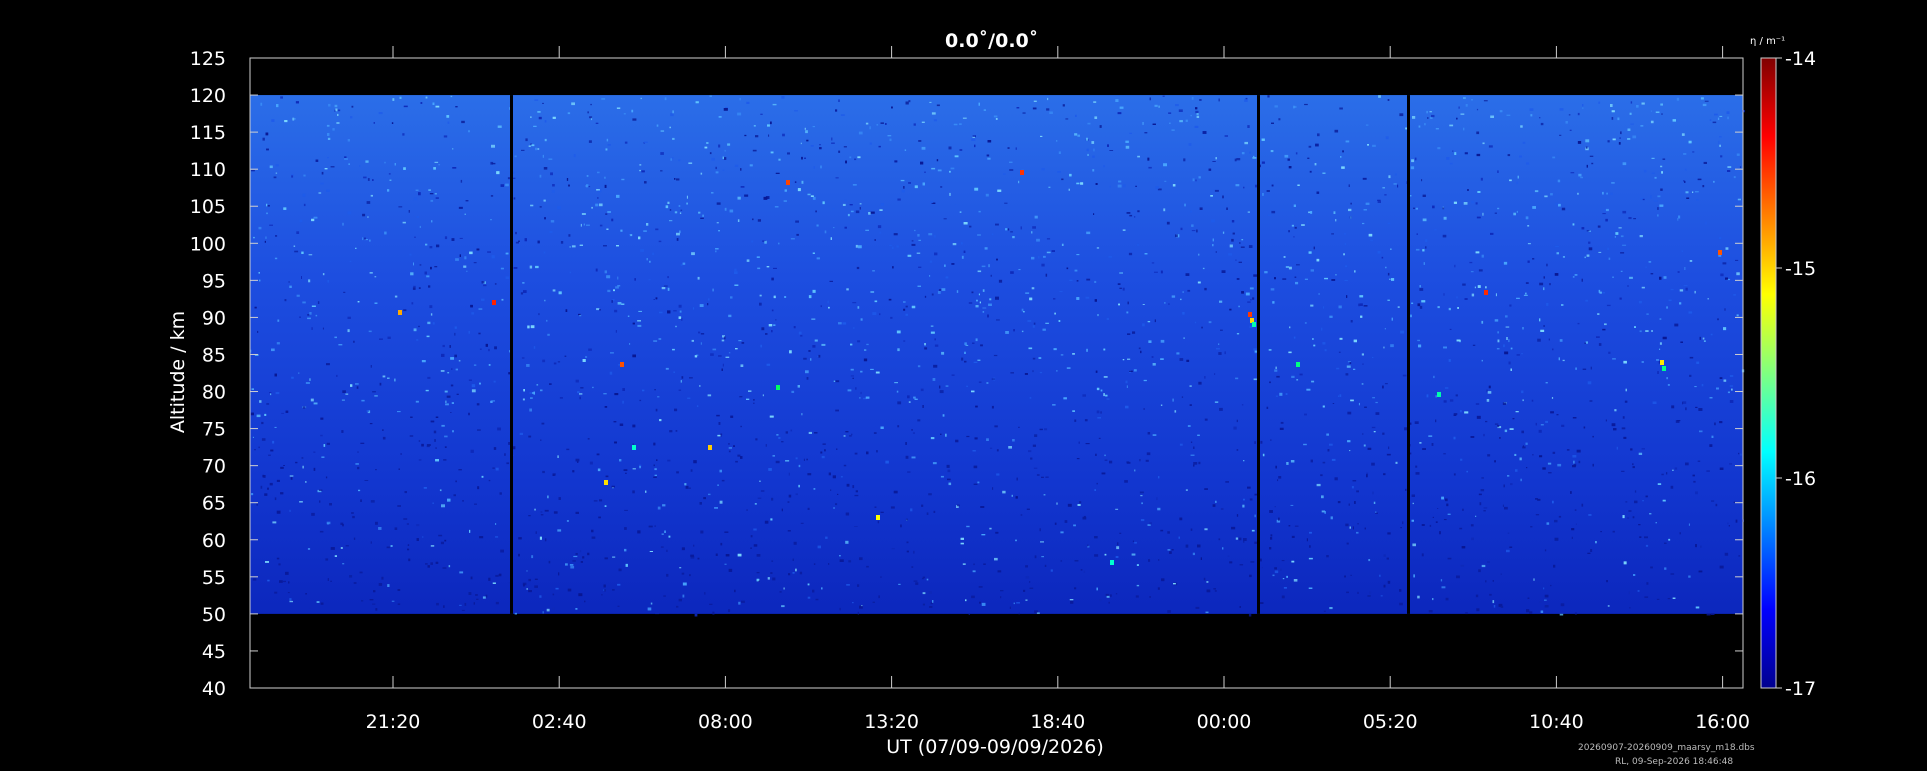 The height and width of the screenshot is (771, 1927). Describe the element at coordinates (634, 447) in the screenshot. I see `echo-point` at that location.